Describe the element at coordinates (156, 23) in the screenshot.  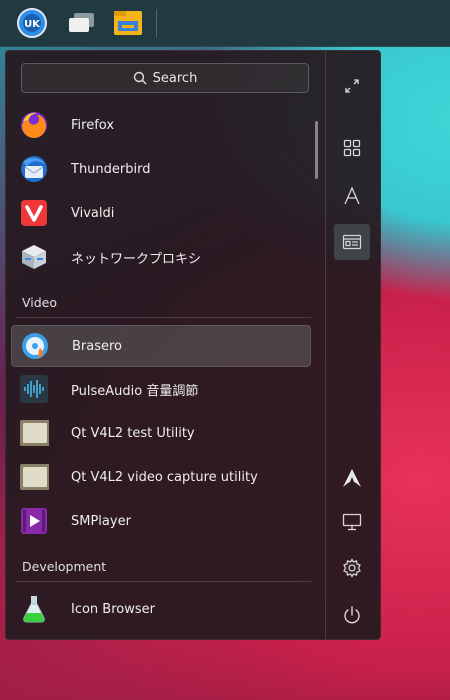
I see `taskbar-separator` at that location.